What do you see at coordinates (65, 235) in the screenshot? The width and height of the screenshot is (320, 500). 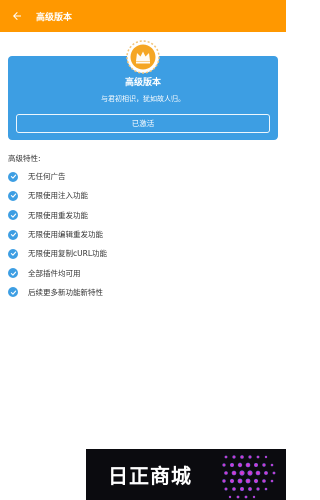 I see `feature-label: 无限使用编辑重发功能` at bounding box center [65, 235].